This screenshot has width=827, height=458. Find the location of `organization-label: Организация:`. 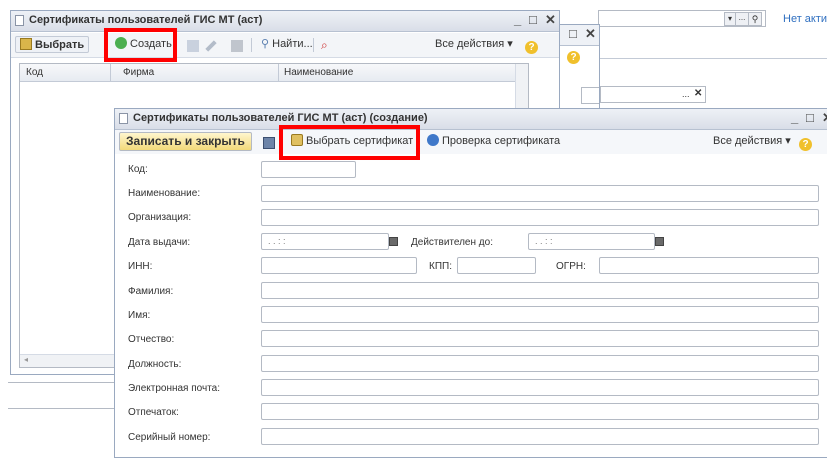

organization-label: Организация: is located at coordinates (160, 217).